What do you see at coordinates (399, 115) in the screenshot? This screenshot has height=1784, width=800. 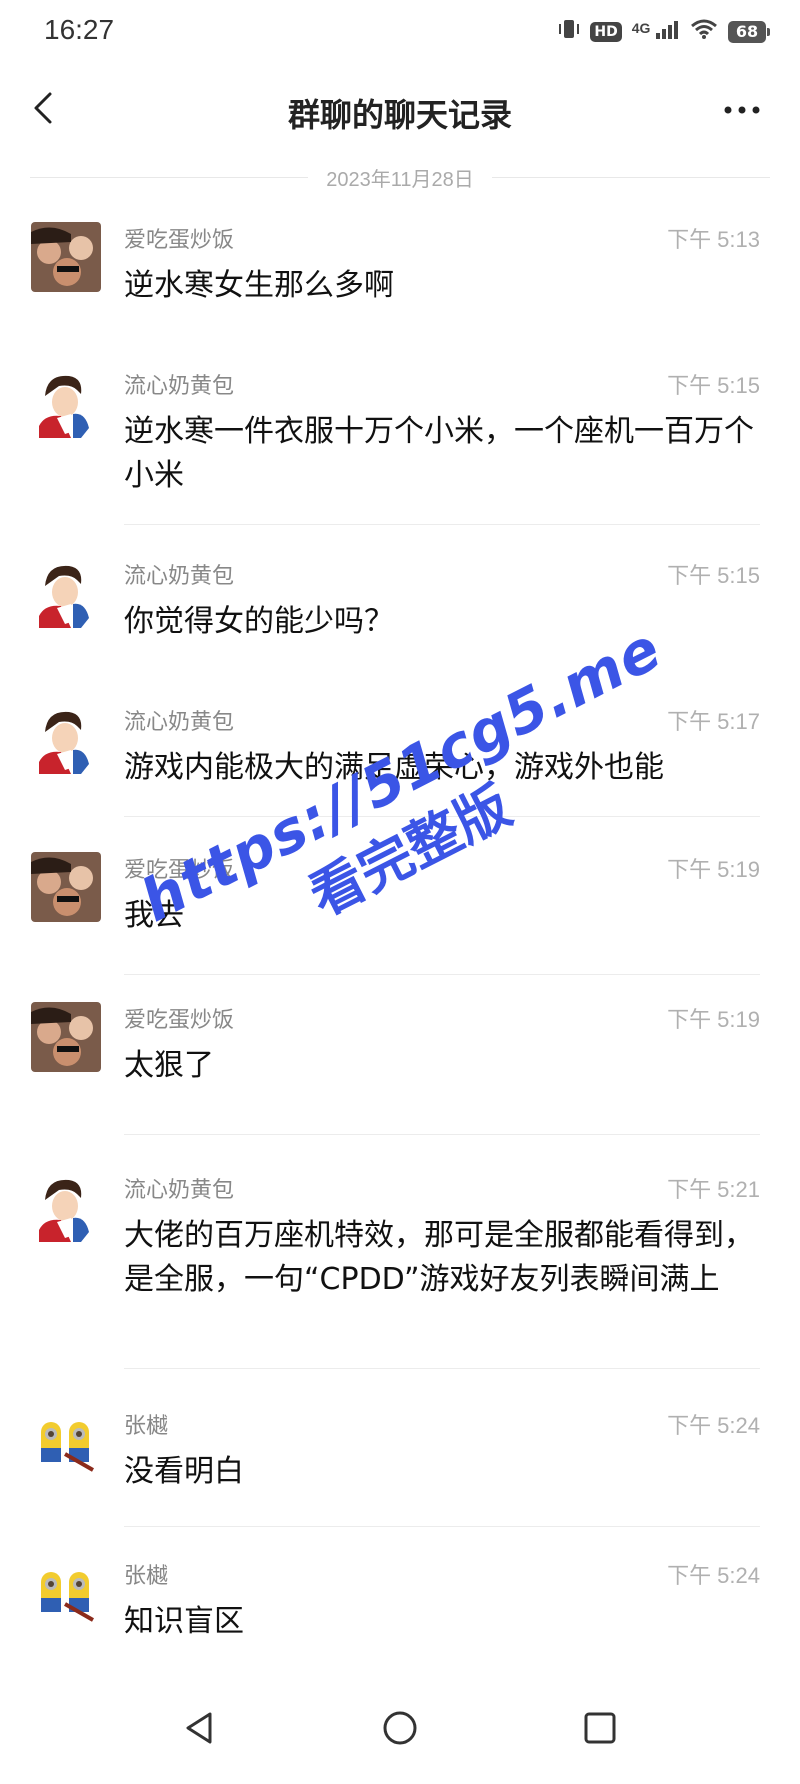 I see `page-title: 群聊的聊天记录` at bounding box center [399, 115].